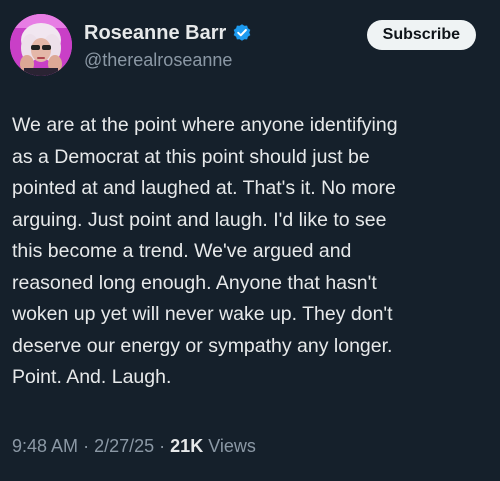 The height and width of the screenshot is (481, 500). Describe the element at coordinates (41, 45) in the screenshot. I see `avatar` at that location.